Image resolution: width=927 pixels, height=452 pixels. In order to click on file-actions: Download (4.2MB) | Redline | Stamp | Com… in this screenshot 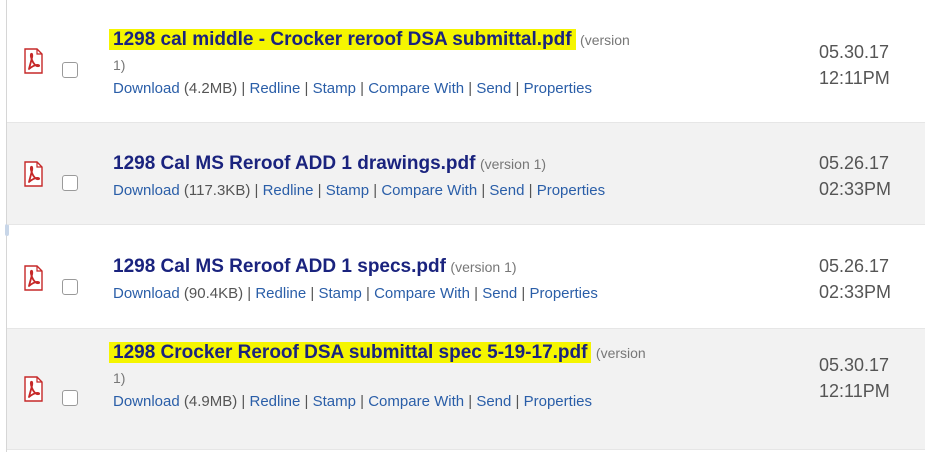, I will do `click(371, 89)`.